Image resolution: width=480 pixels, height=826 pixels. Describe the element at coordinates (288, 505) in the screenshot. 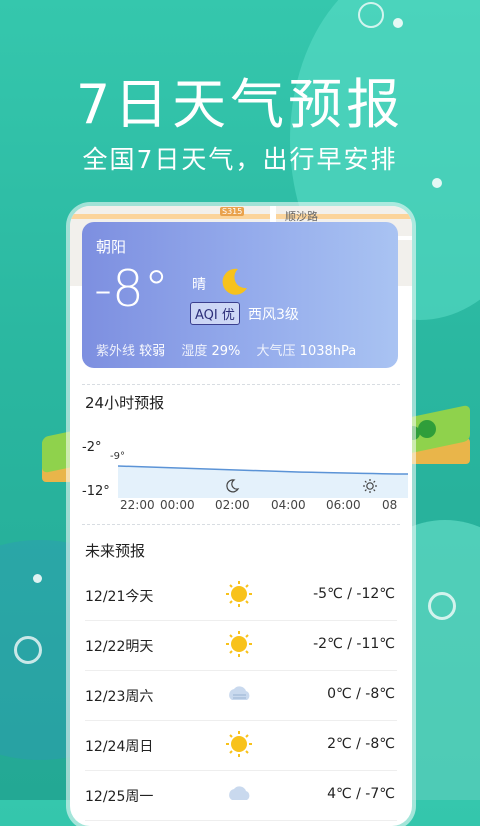

I see `hour-label: 04:00` at that location.